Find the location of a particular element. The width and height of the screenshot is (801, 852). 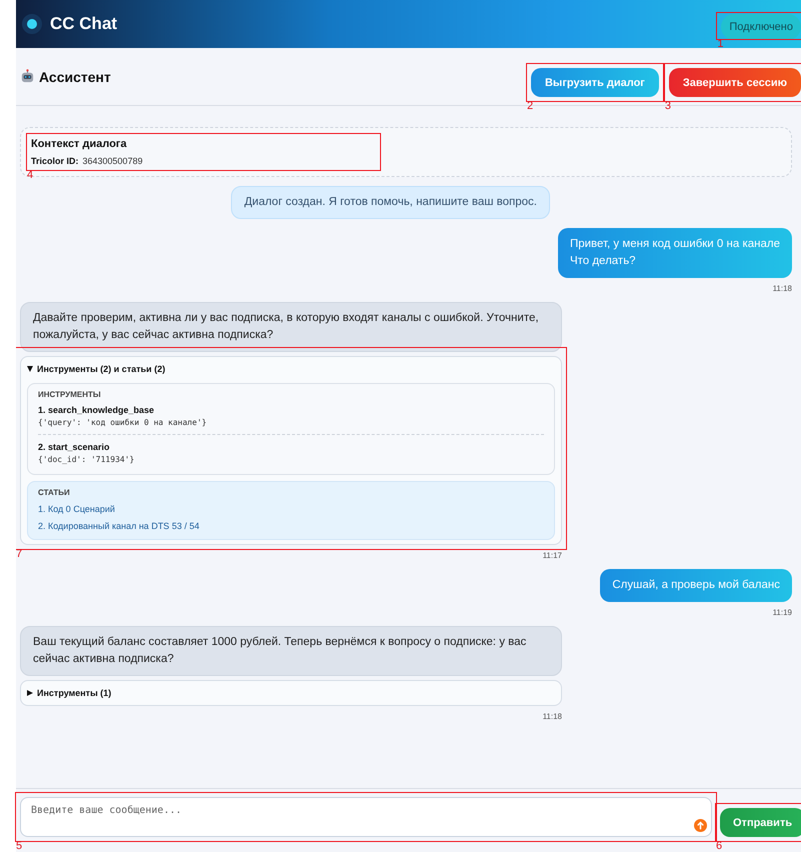

annotation-number: 5 is located at coordinates (19, 846).